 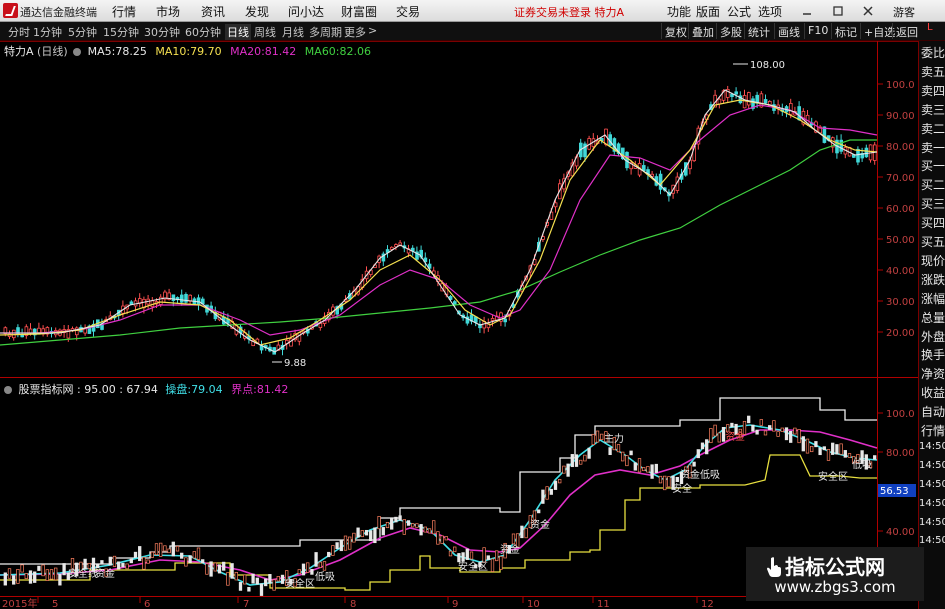 I want to click on panel-item: 净资, so click(x=933, y=374).